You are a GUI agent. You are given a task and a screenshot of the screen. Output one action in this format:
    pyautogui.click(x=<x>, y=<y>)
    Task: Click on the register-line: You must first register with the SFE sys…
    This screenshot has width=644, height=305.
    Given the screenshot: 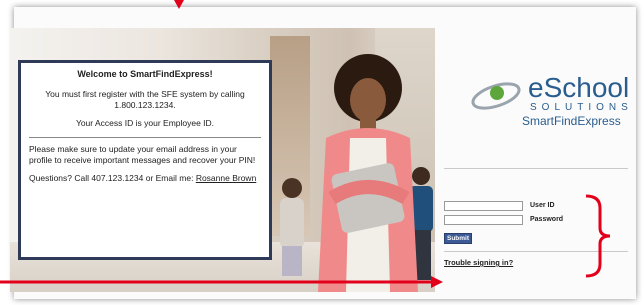 What is the action you would take?
    pyautogui.click(x=145, y=99)
    